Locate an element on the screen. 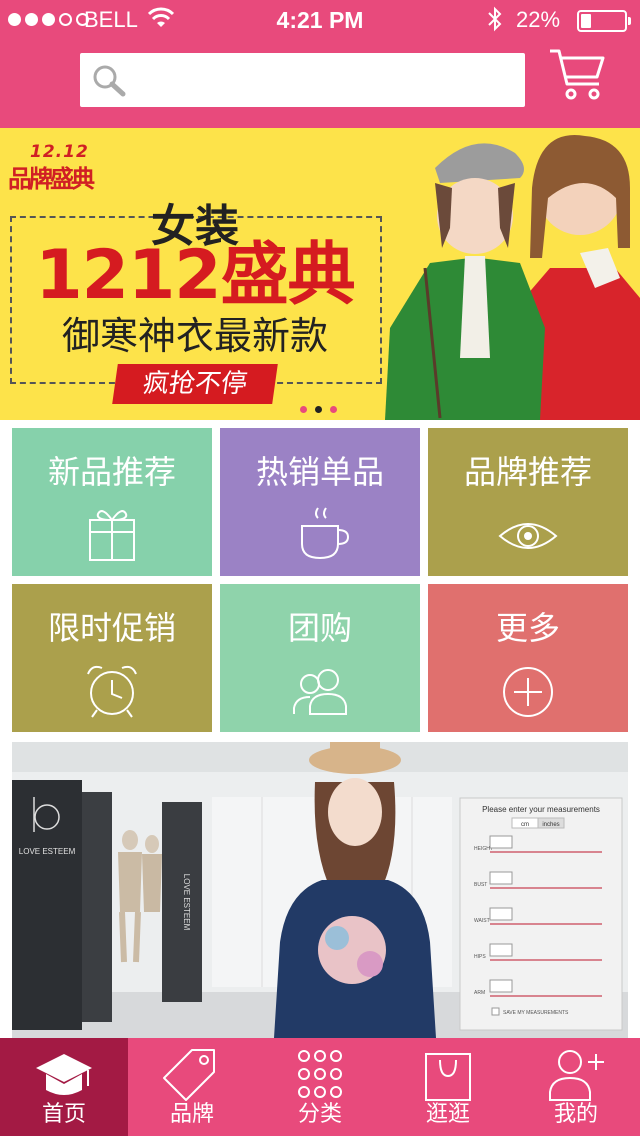 This screenshot has height=1136, width=640. shopping-bag-icon is located at coordinates (448, 1077).